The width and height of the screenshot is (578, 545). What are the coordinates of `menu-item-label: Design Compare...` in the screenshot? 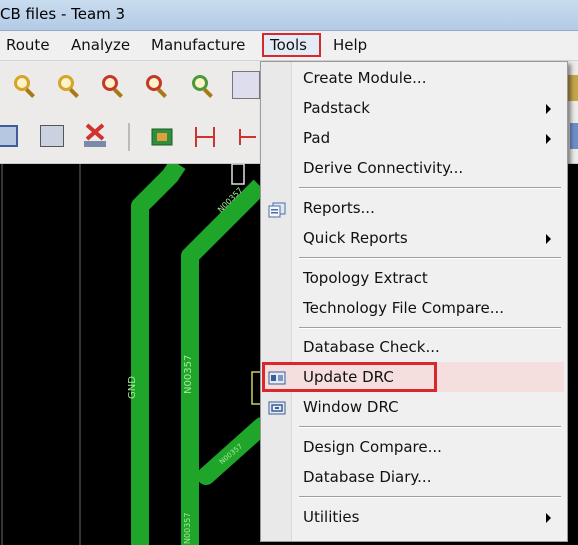 It's located at (372, 447).